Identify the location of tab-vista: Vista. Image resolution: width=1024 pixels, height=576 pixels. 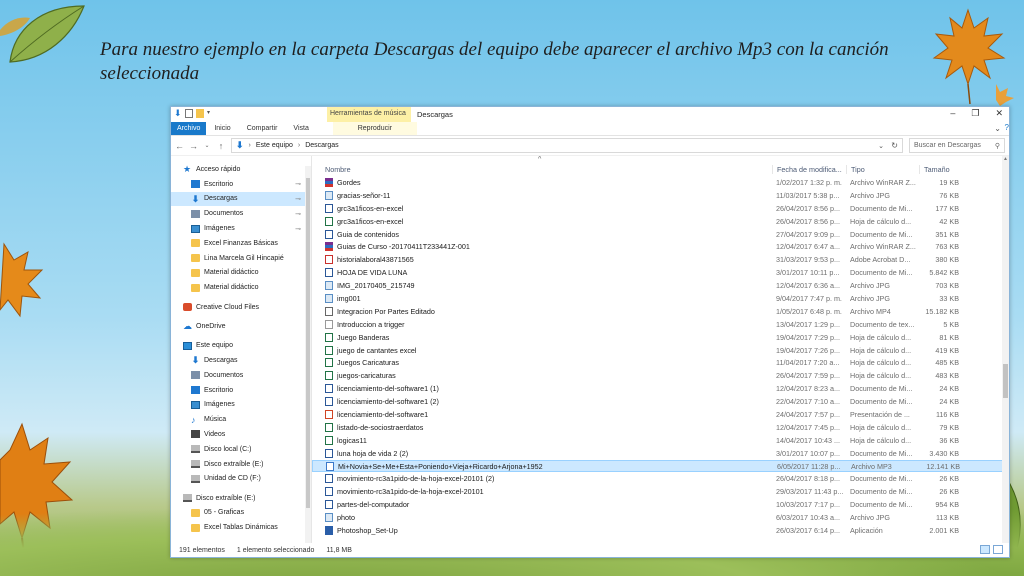
(300, 128).